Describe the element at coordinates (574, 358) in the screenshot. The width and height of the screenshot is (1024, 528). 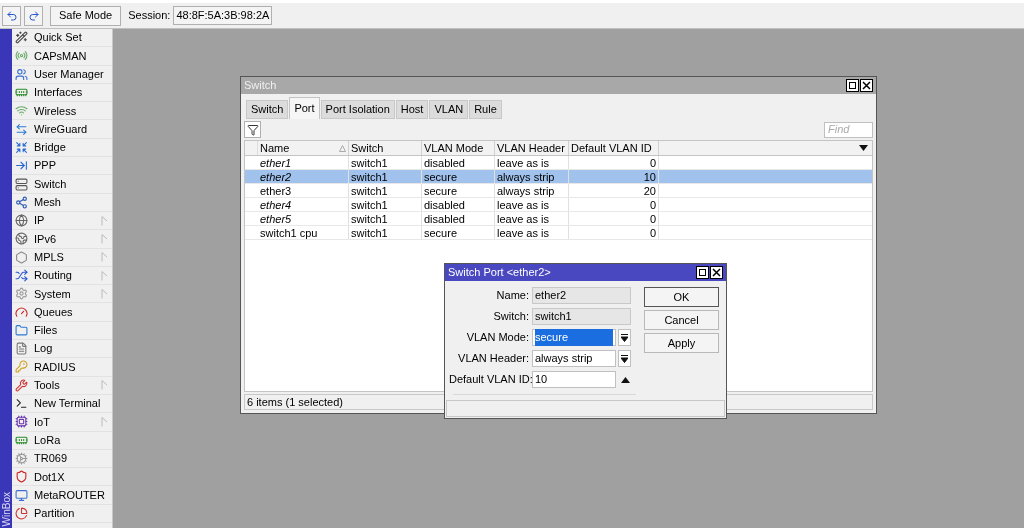
I see `input-field: always strip` at that location.